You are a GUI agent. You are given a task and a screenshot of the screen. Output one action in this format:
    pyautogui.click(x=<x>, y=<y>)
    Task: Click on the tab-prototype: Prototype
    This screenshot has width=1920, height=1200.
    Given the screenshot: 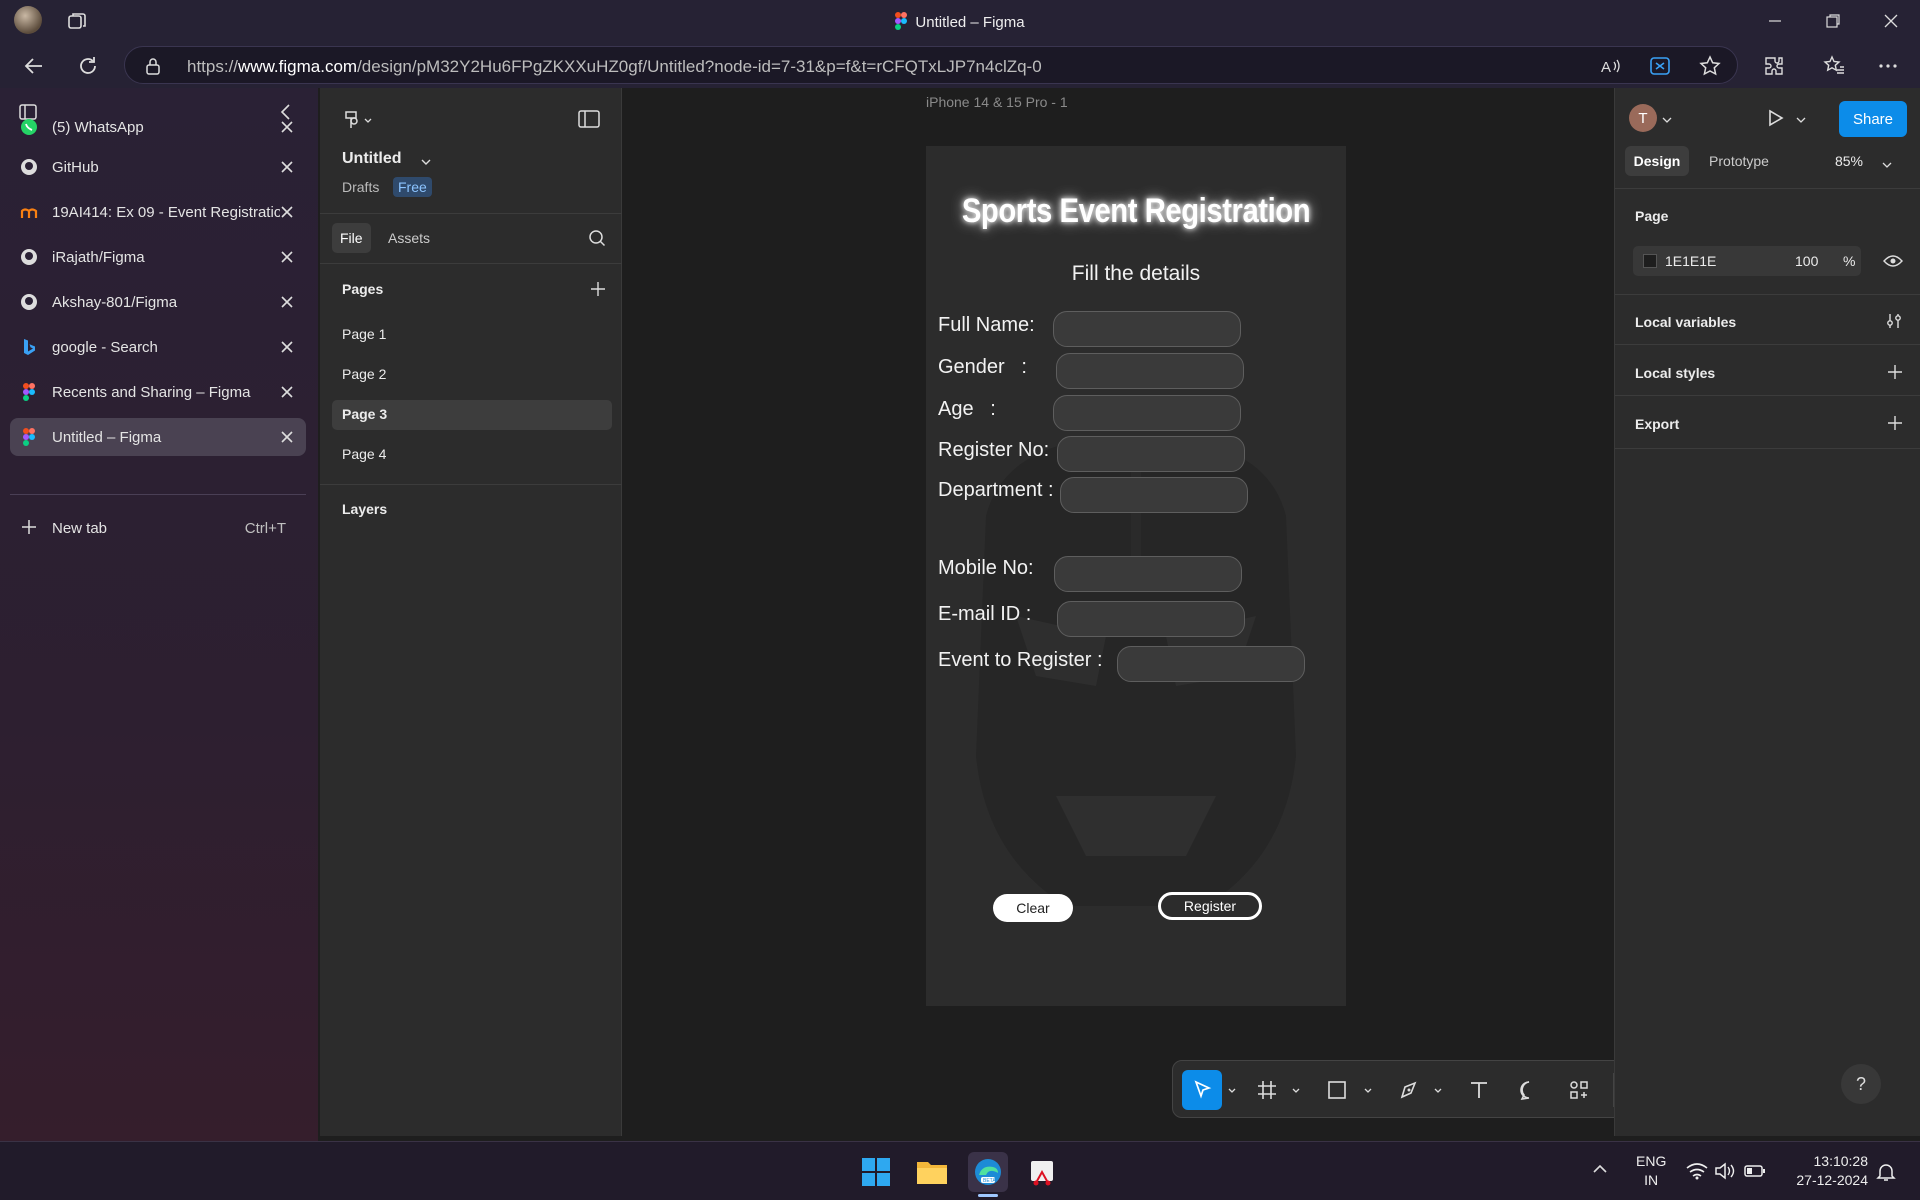 What is the action you would take?
    pyautogui.click(x=1739, y=161)
    